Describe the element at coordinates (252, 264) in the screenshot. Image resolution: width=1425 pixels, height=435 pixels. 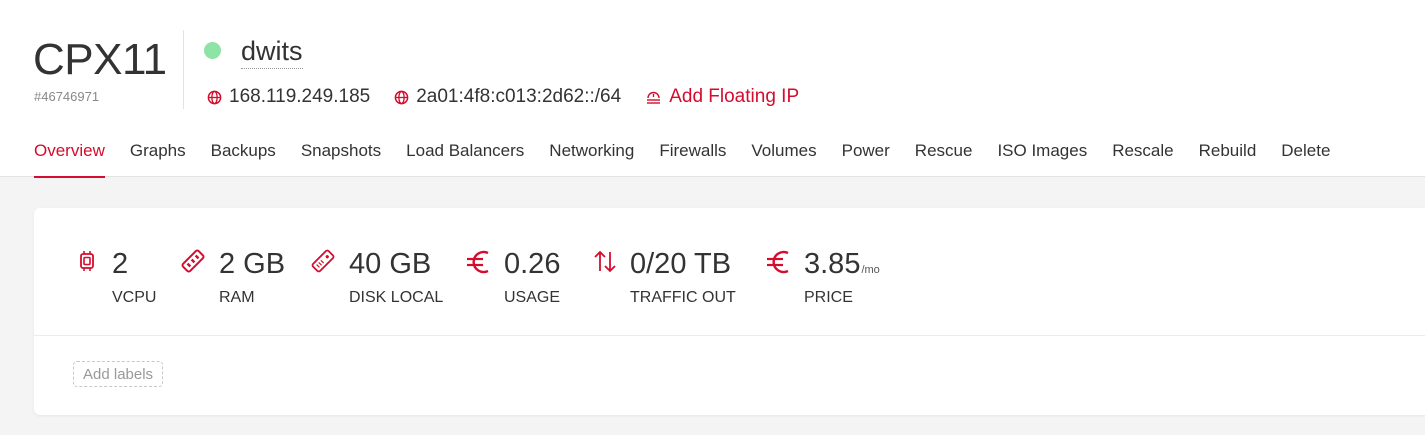
I see `ram-value: 2 GB` at that location.